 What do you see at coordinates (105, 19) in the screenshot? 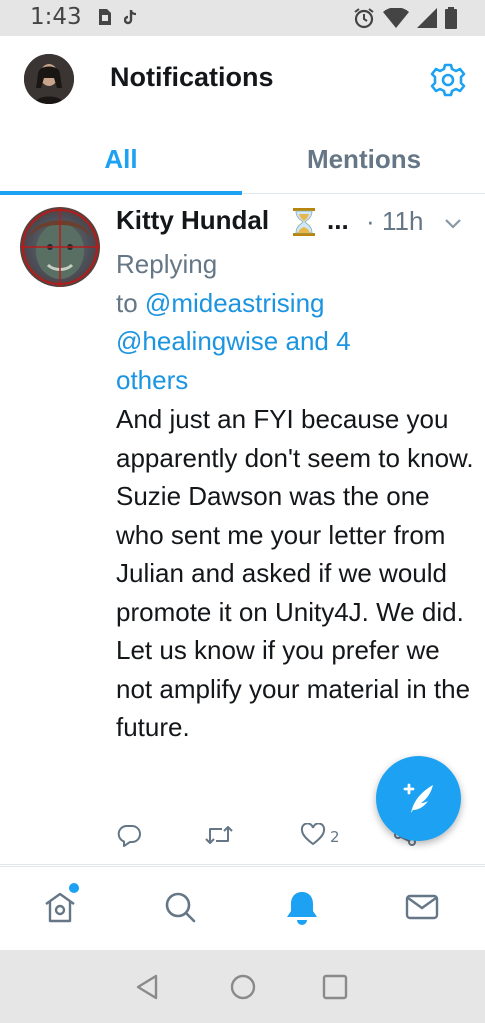
I see `sim-card-icon` at bounding box center [105, 19].